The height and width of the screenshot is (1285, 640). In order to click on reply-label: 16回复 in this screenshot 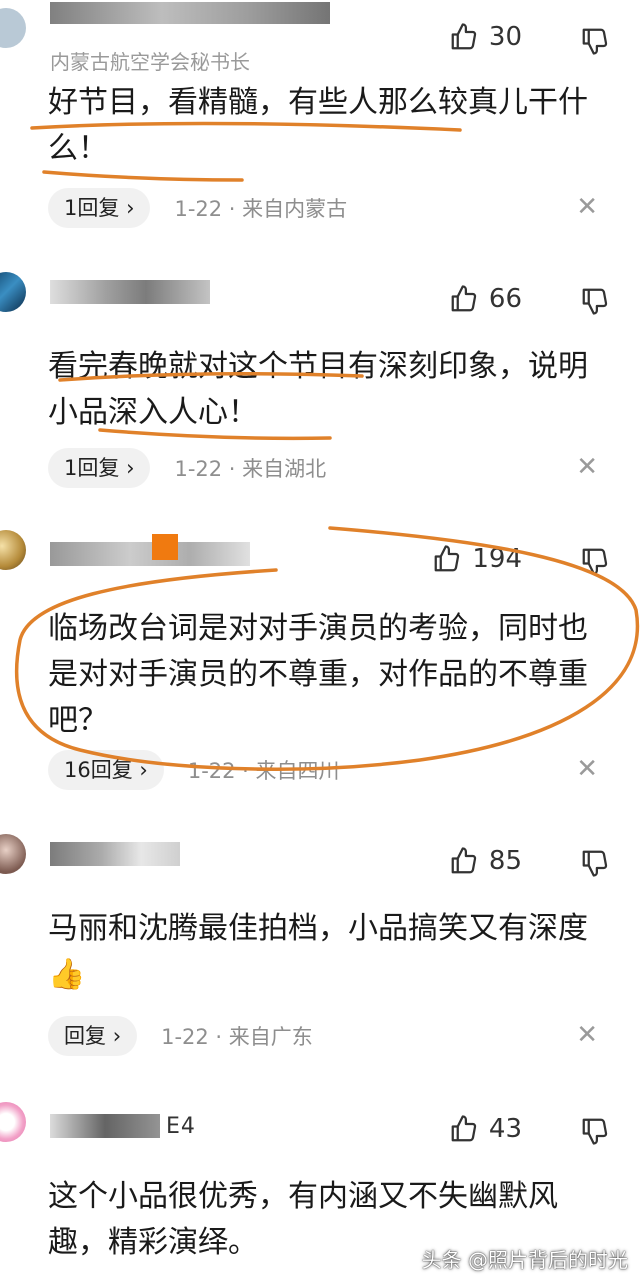, I will do `click(98, 770)`.